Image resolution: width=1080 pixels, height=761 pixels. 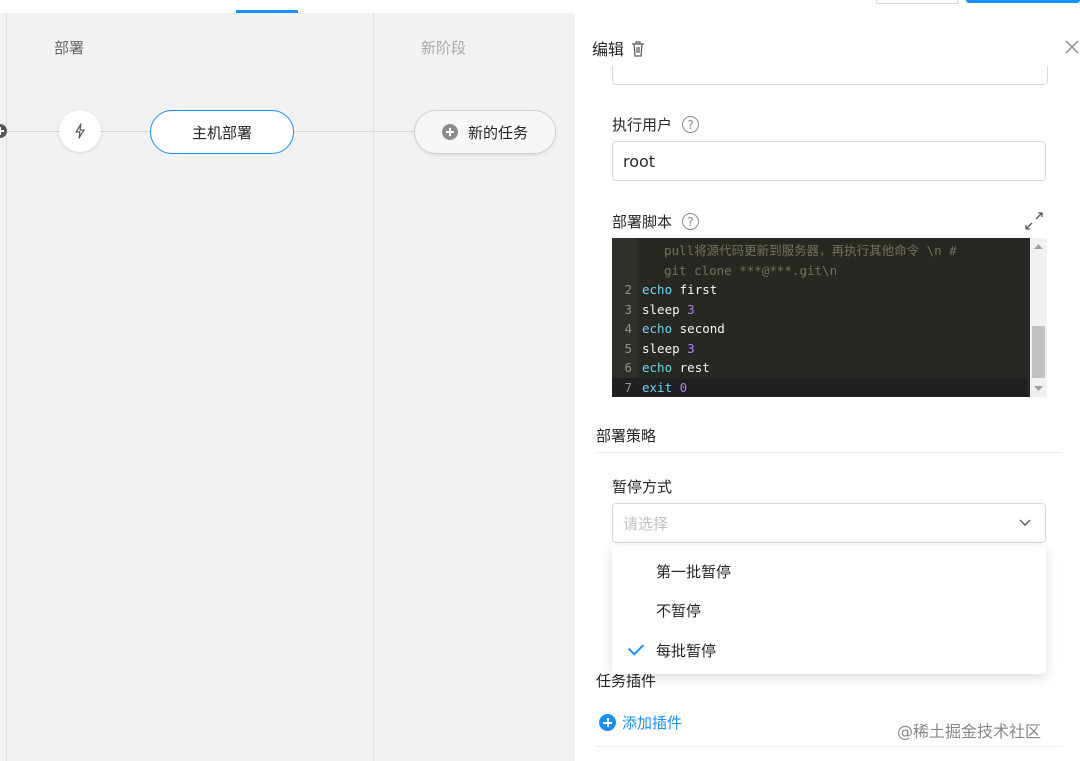 What do you see at coordinates (1038, 389) in the screenshot?
I see `scroll-down-icon` at bounding box center [1038, 389].